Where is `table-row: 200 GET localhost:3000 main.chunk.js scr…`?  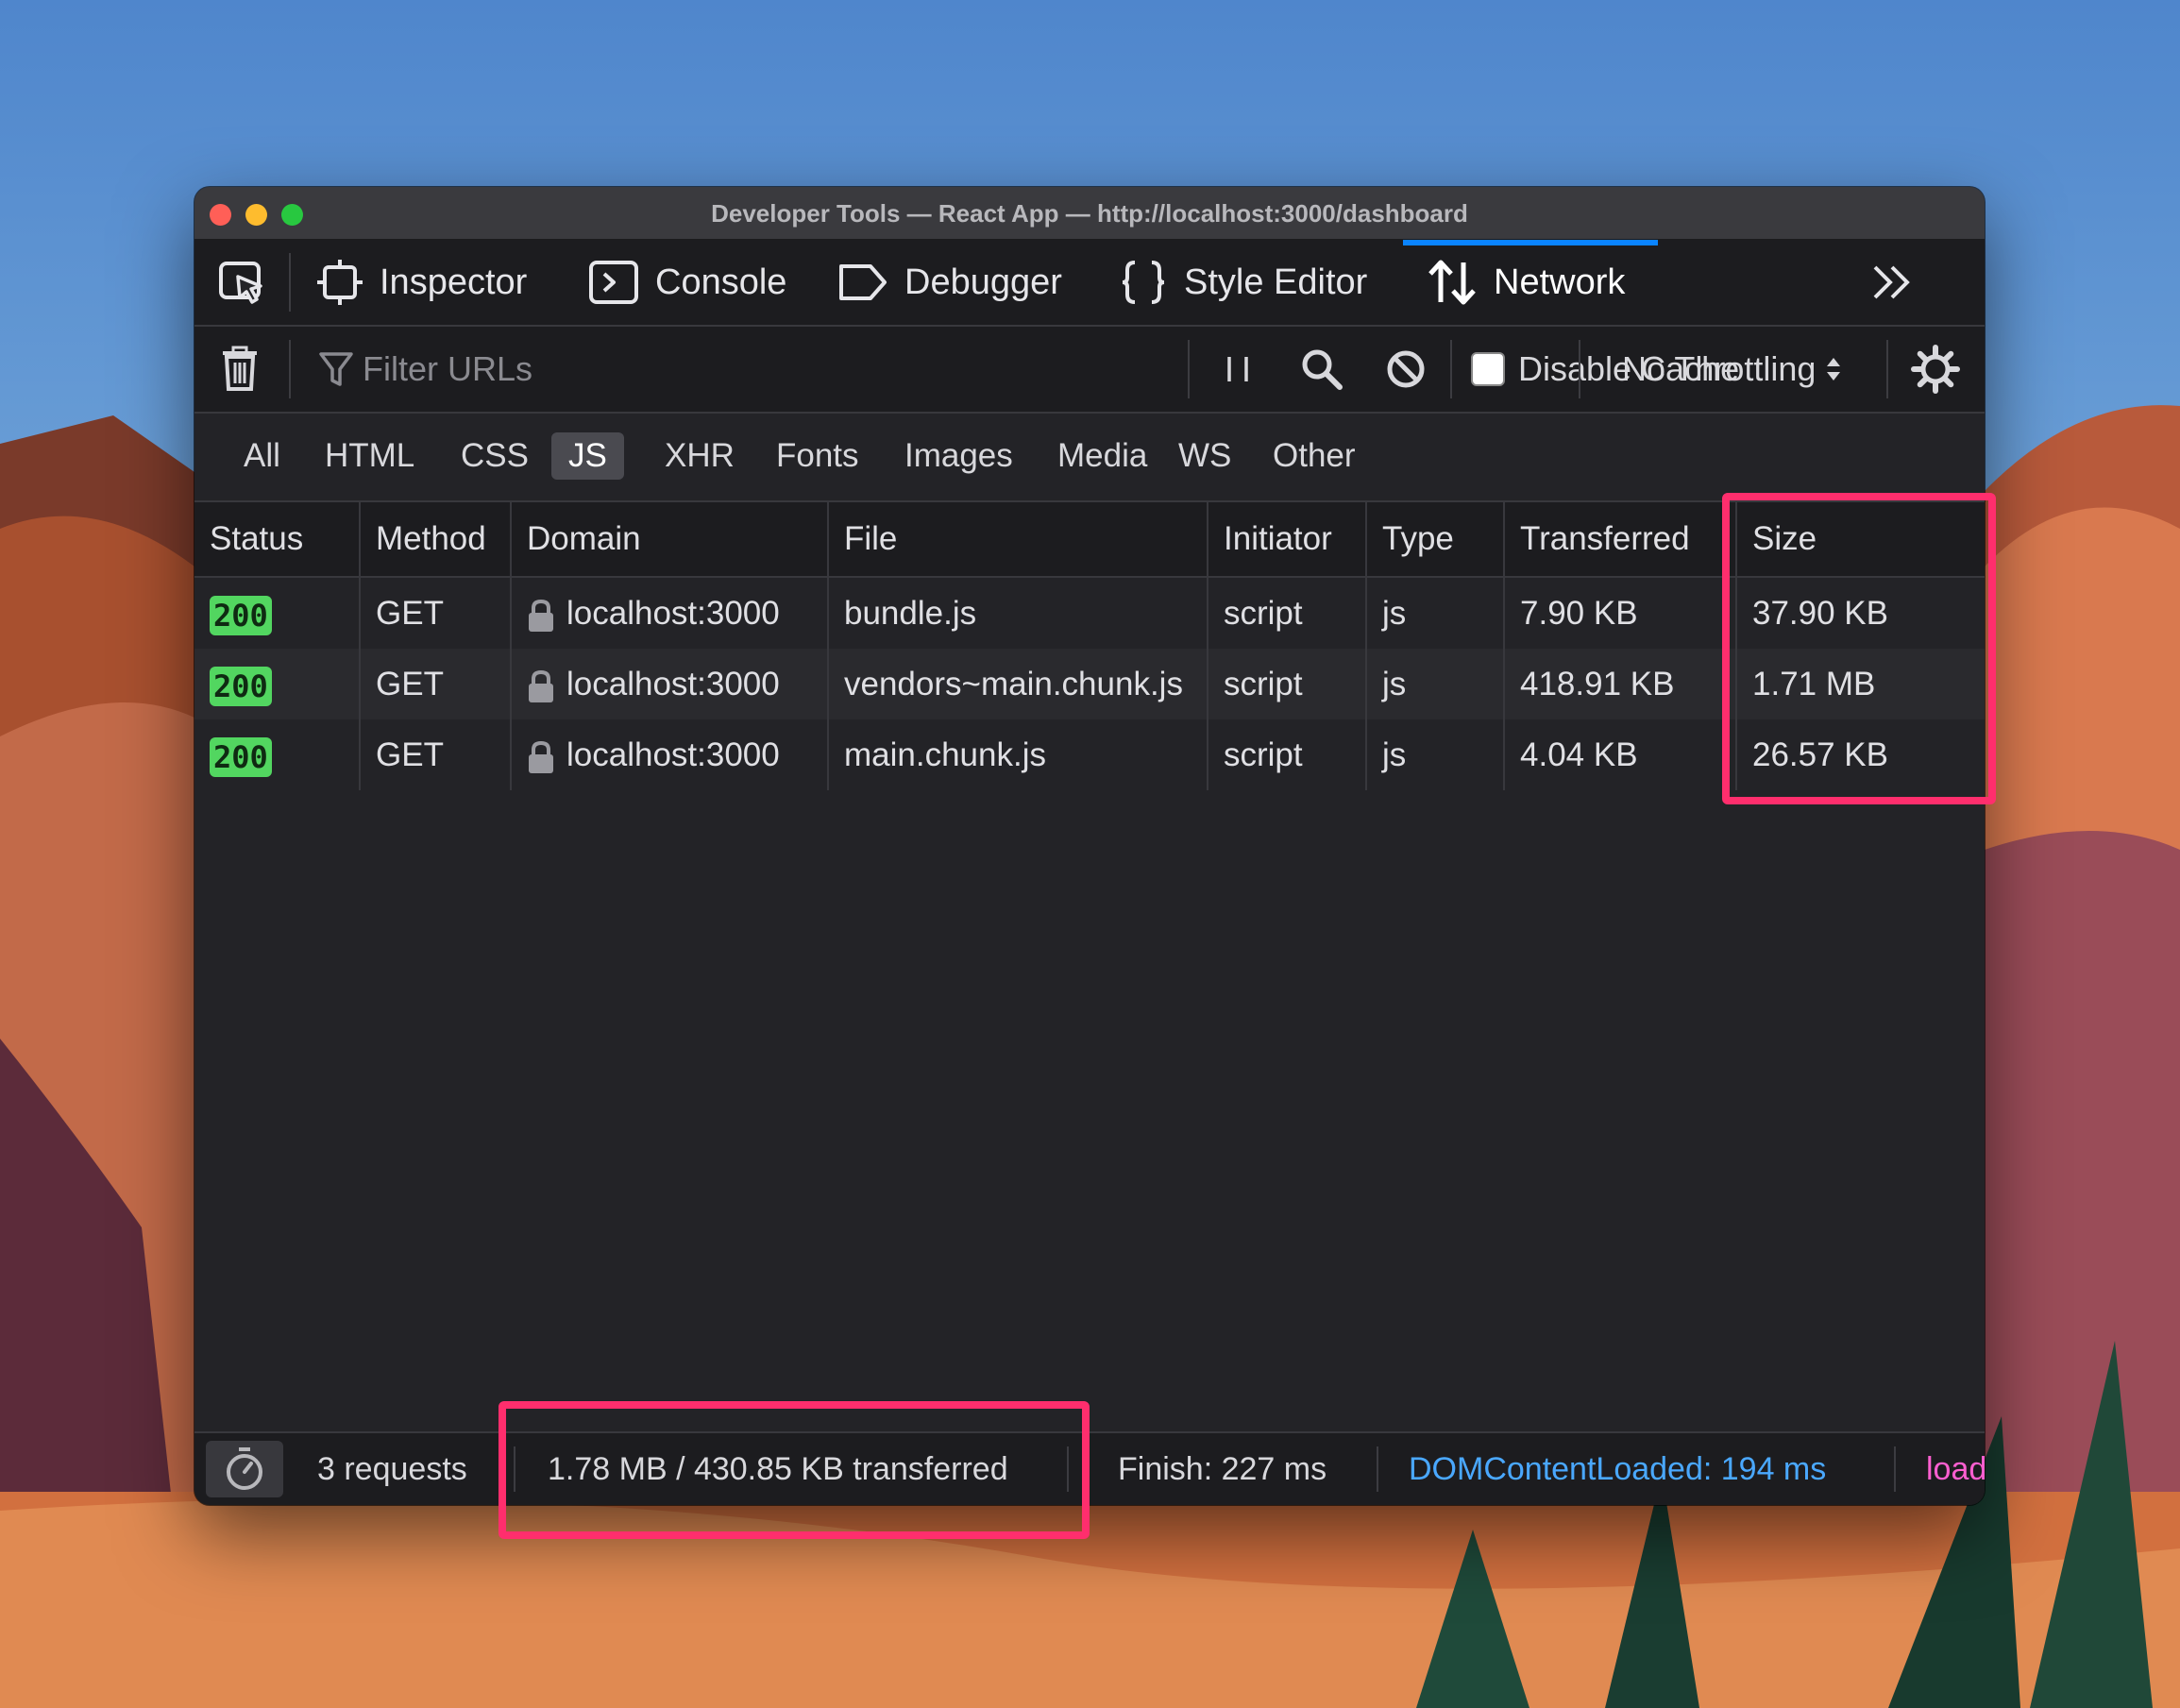
table-row: 200 GET localhost:3000 main.chunk.js scr… is located at coordinates (1089, 754).